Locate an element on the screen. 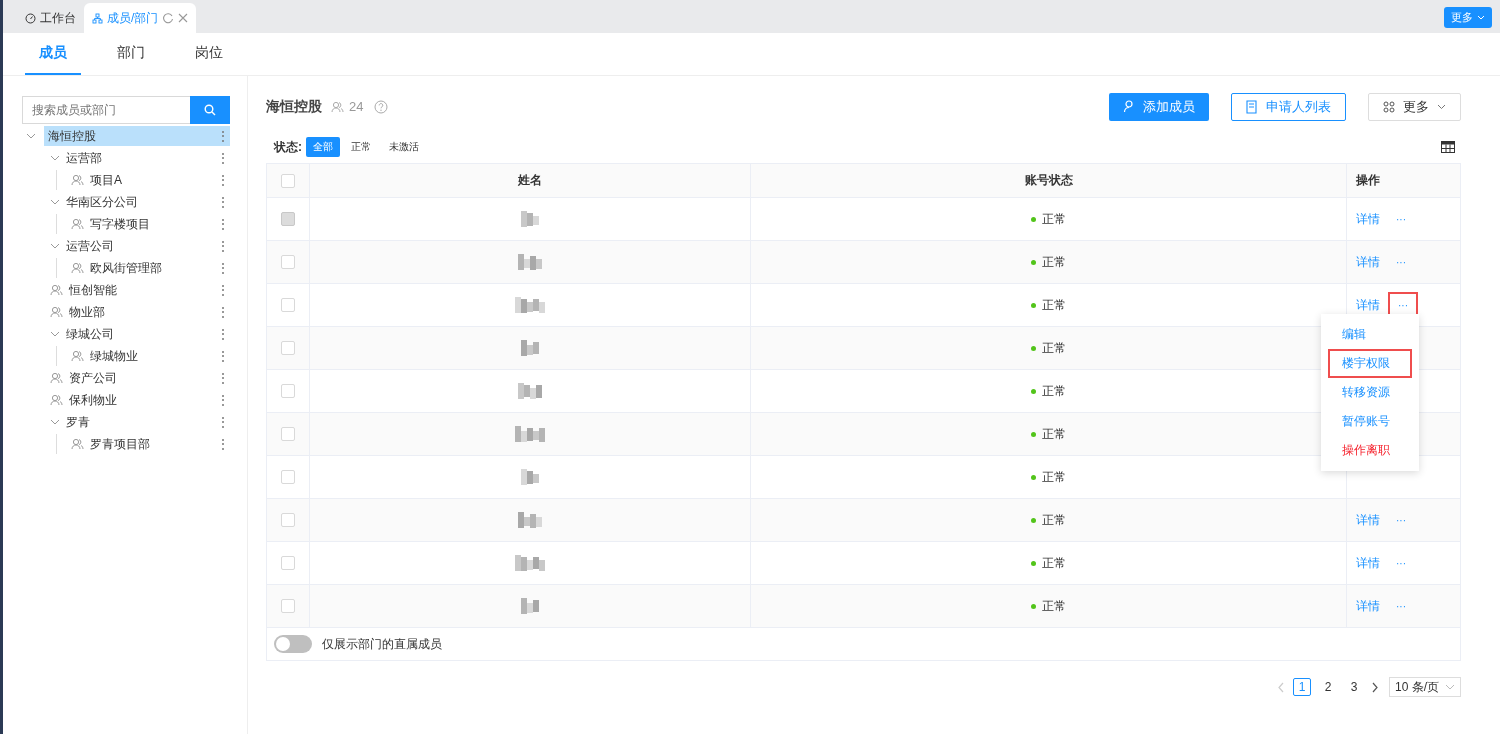 This screenshot has height=734, width=1500. tree-item: 物业部 is located at coordinates (137, 312).